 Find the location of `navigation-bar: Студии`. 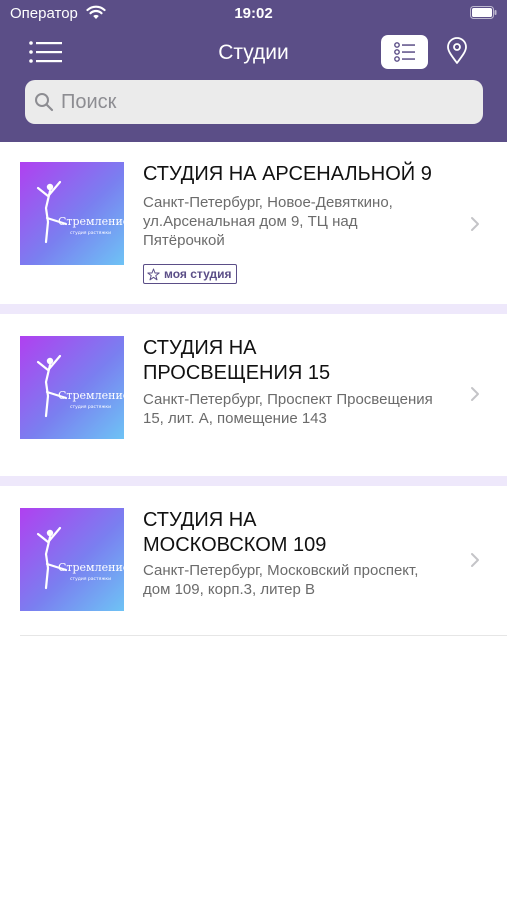

navigation-bar: Студии is located at coordinates (253, 53).